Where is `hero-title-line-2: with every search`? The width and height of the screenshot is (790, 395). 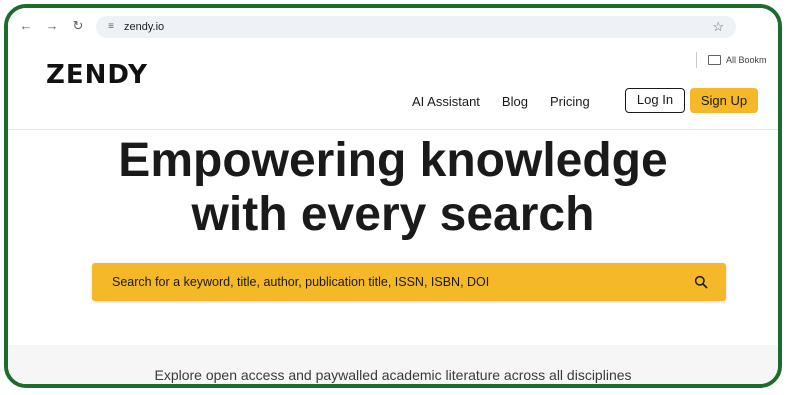
hero-title-line-2: with every search is located at coordinates (393, 214).